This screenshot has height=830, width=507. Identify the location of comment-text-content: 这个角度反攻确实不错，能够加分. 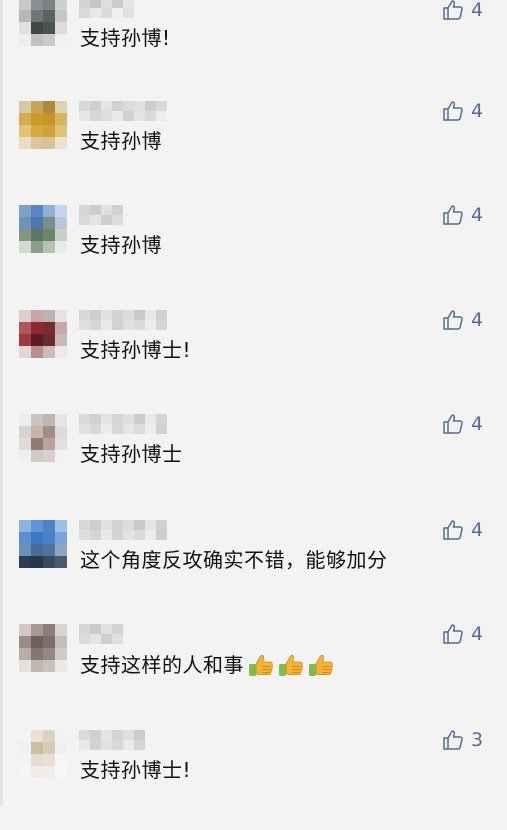
(234, 560).